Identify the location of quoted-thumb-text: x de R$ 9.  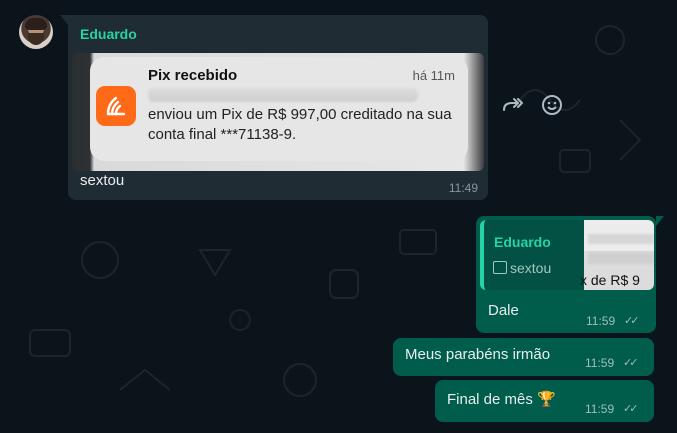
(610, 280).